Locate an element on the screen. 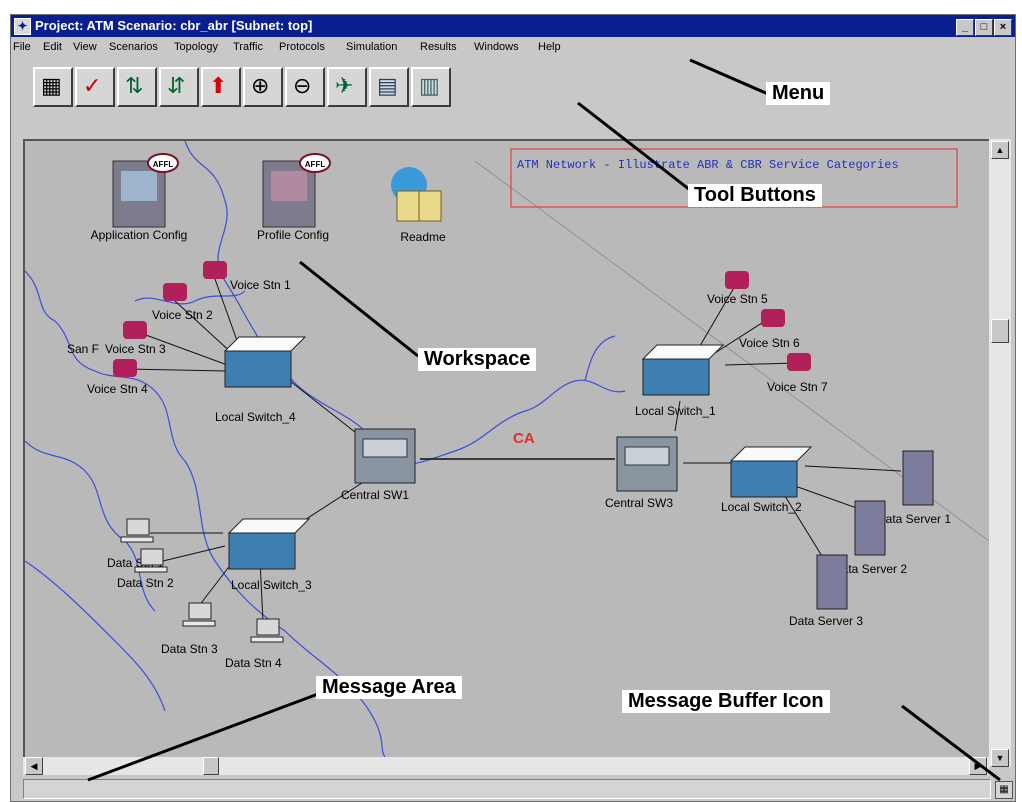  callout-menu: Menu is located at coordinates (798, 93).